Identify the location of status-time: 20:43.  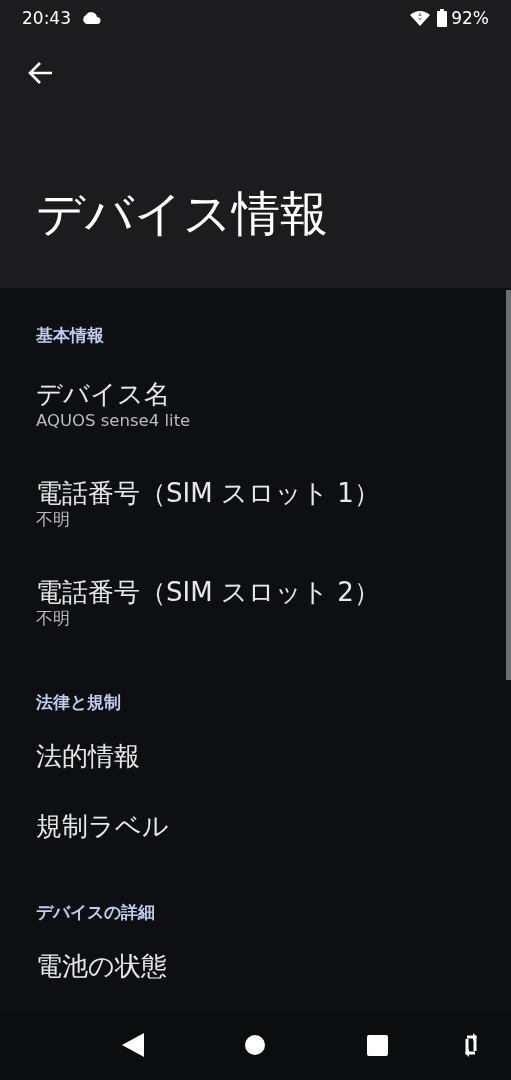
(46, 17).